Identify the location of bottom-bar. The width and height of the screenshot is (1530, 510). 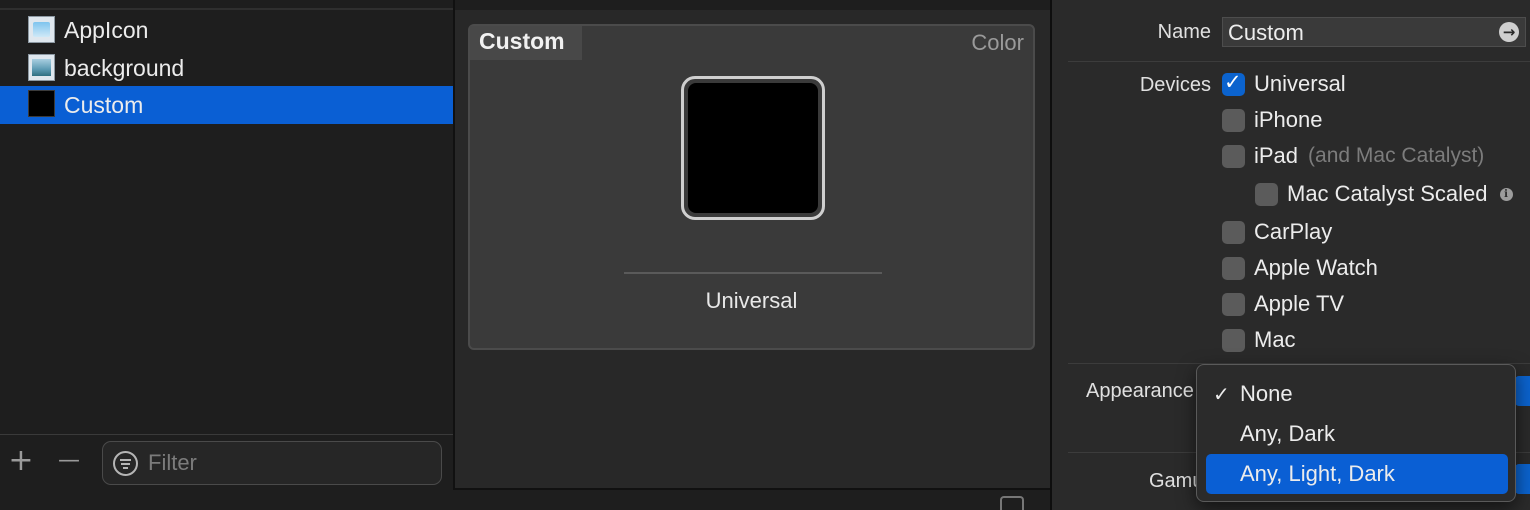
(525, 500).